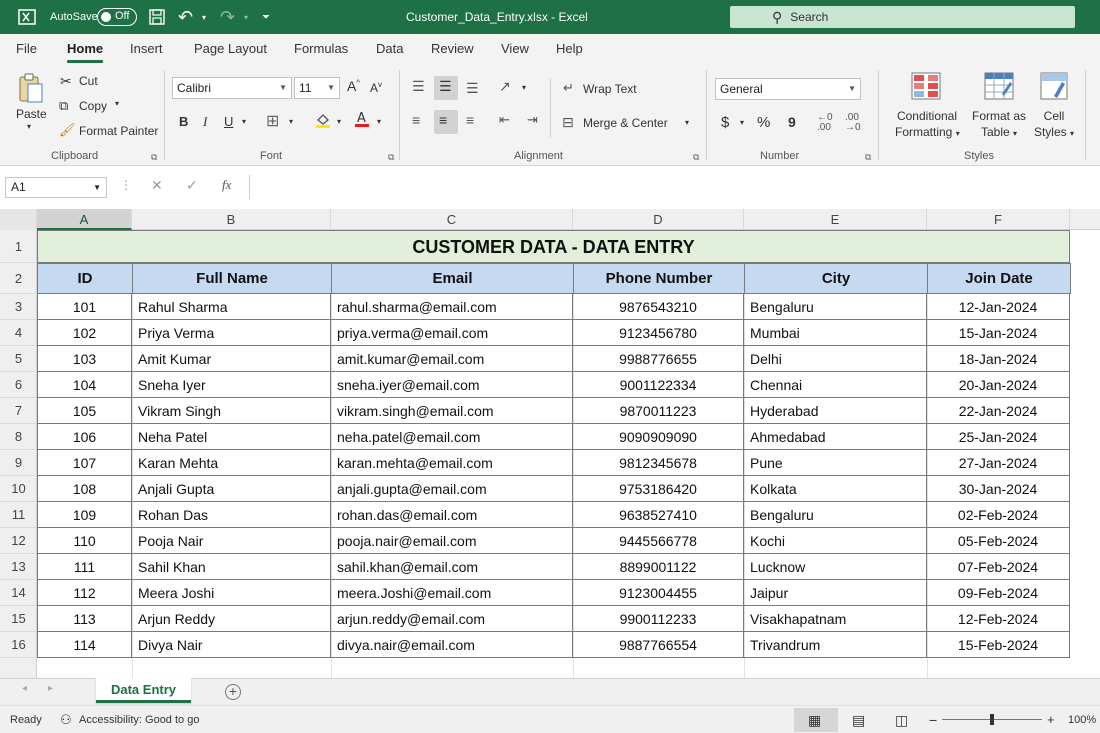  What do you see at coordinates (902, 17) in the screenshot?
I see `search-box: ⚲ Search` at bounding box center [902, 17].